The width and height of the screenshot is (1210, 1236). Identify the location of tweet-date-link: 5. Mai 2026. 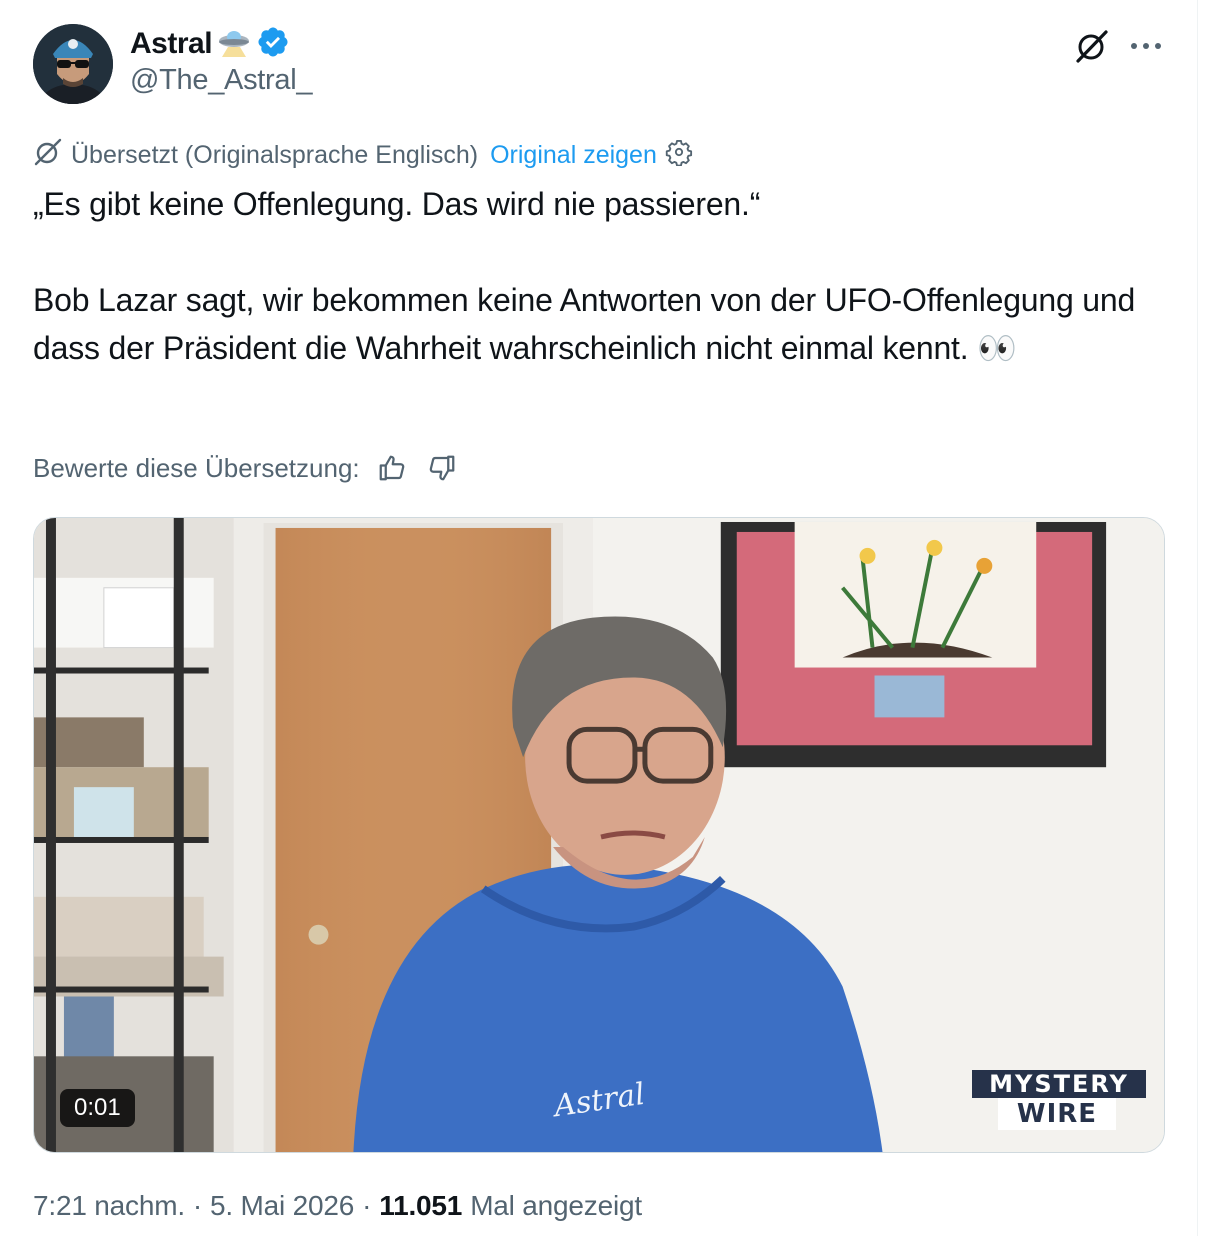
(282, 1206).